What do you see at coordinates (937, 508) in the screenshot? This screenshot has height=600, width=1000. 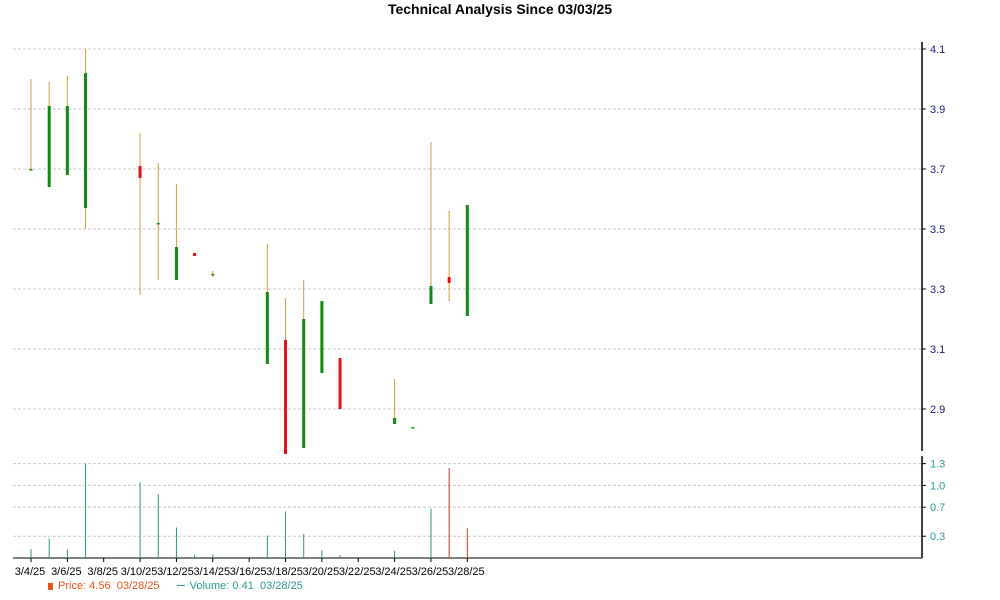 I see `volume-tick-label: 0.7` at bounding box center [937, 508].